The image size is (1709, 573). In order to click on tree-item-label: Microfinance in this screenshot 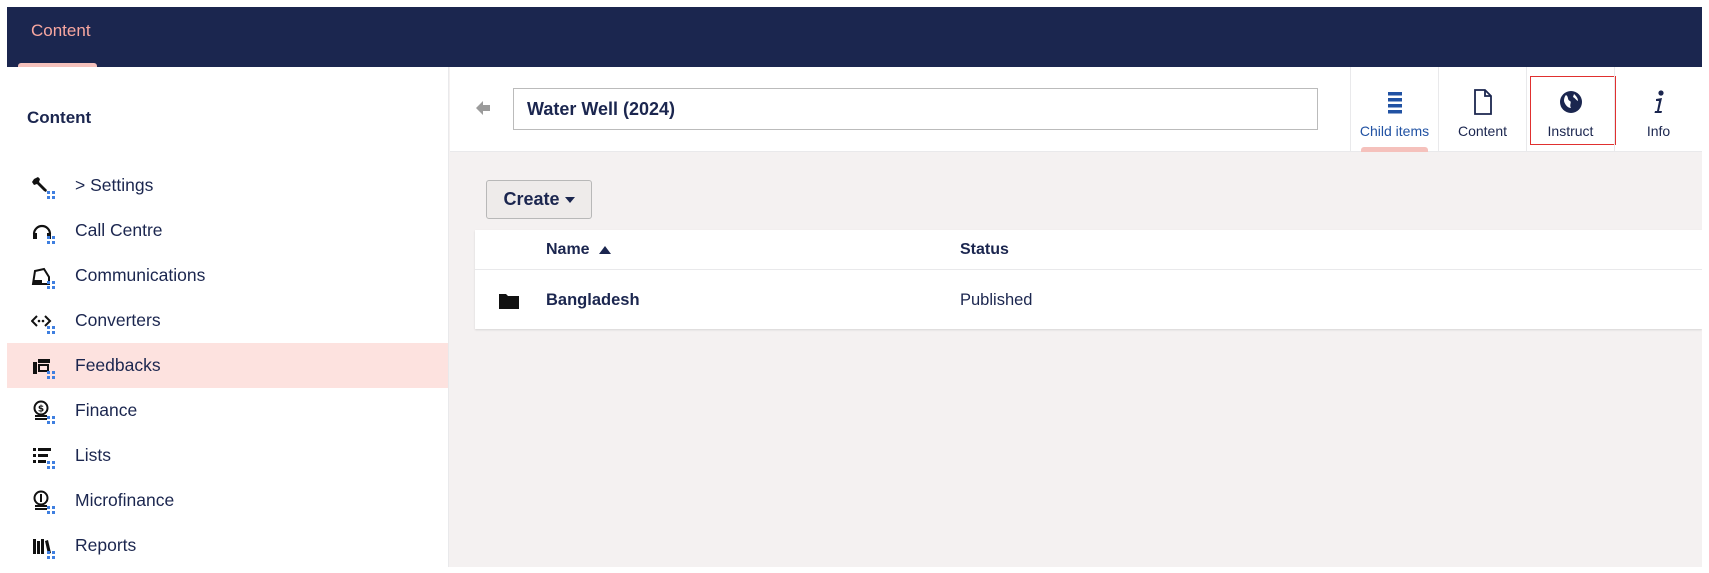, I will do `click(125, 500)`.